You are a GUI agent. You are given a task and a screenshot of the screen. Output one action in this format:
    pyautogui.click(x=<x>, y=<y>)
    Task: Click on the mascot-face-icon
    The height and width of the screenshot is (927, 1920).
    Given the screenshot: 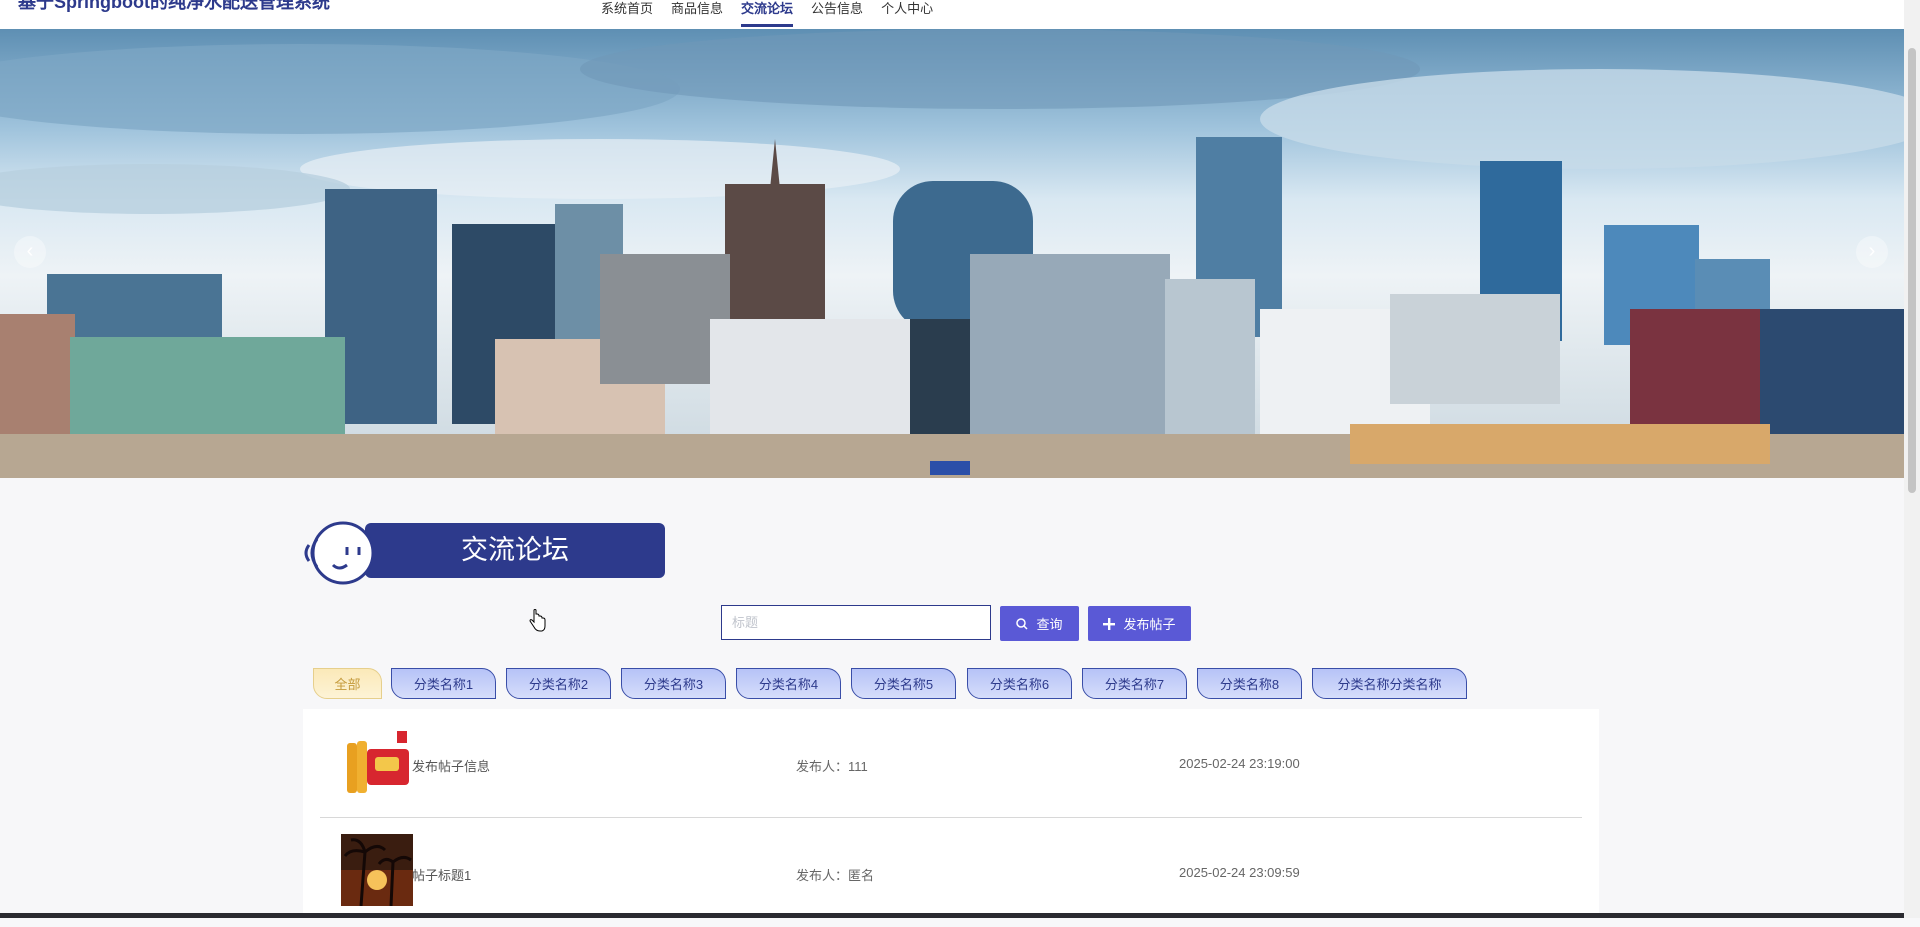 What is the action you would take?
    pyautogui.click(x=338, y=553)
    